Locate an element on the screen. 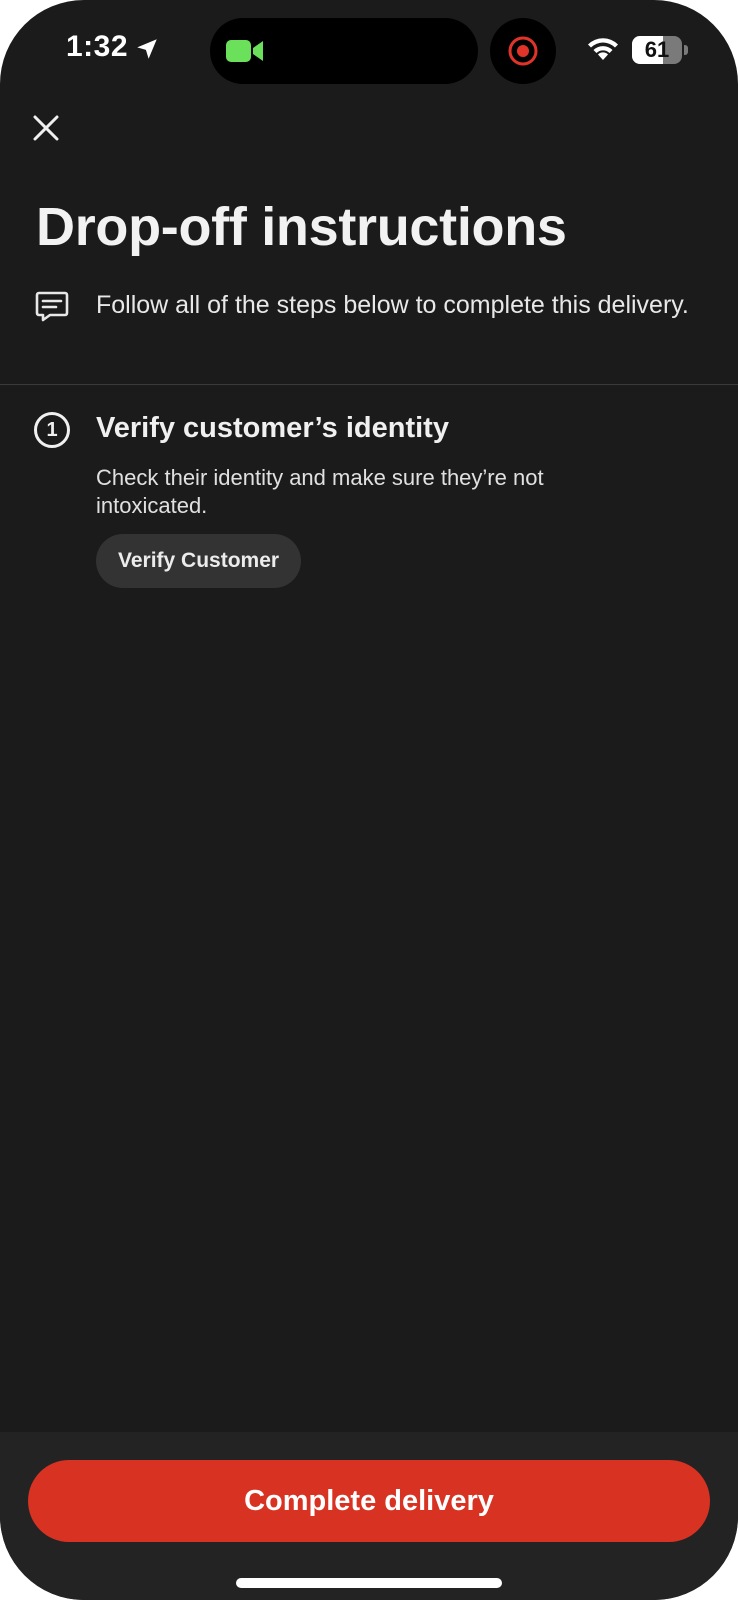 The height and width of the screenshot is (1600, 738). wifi-icon is located at coordinates (603, 49).